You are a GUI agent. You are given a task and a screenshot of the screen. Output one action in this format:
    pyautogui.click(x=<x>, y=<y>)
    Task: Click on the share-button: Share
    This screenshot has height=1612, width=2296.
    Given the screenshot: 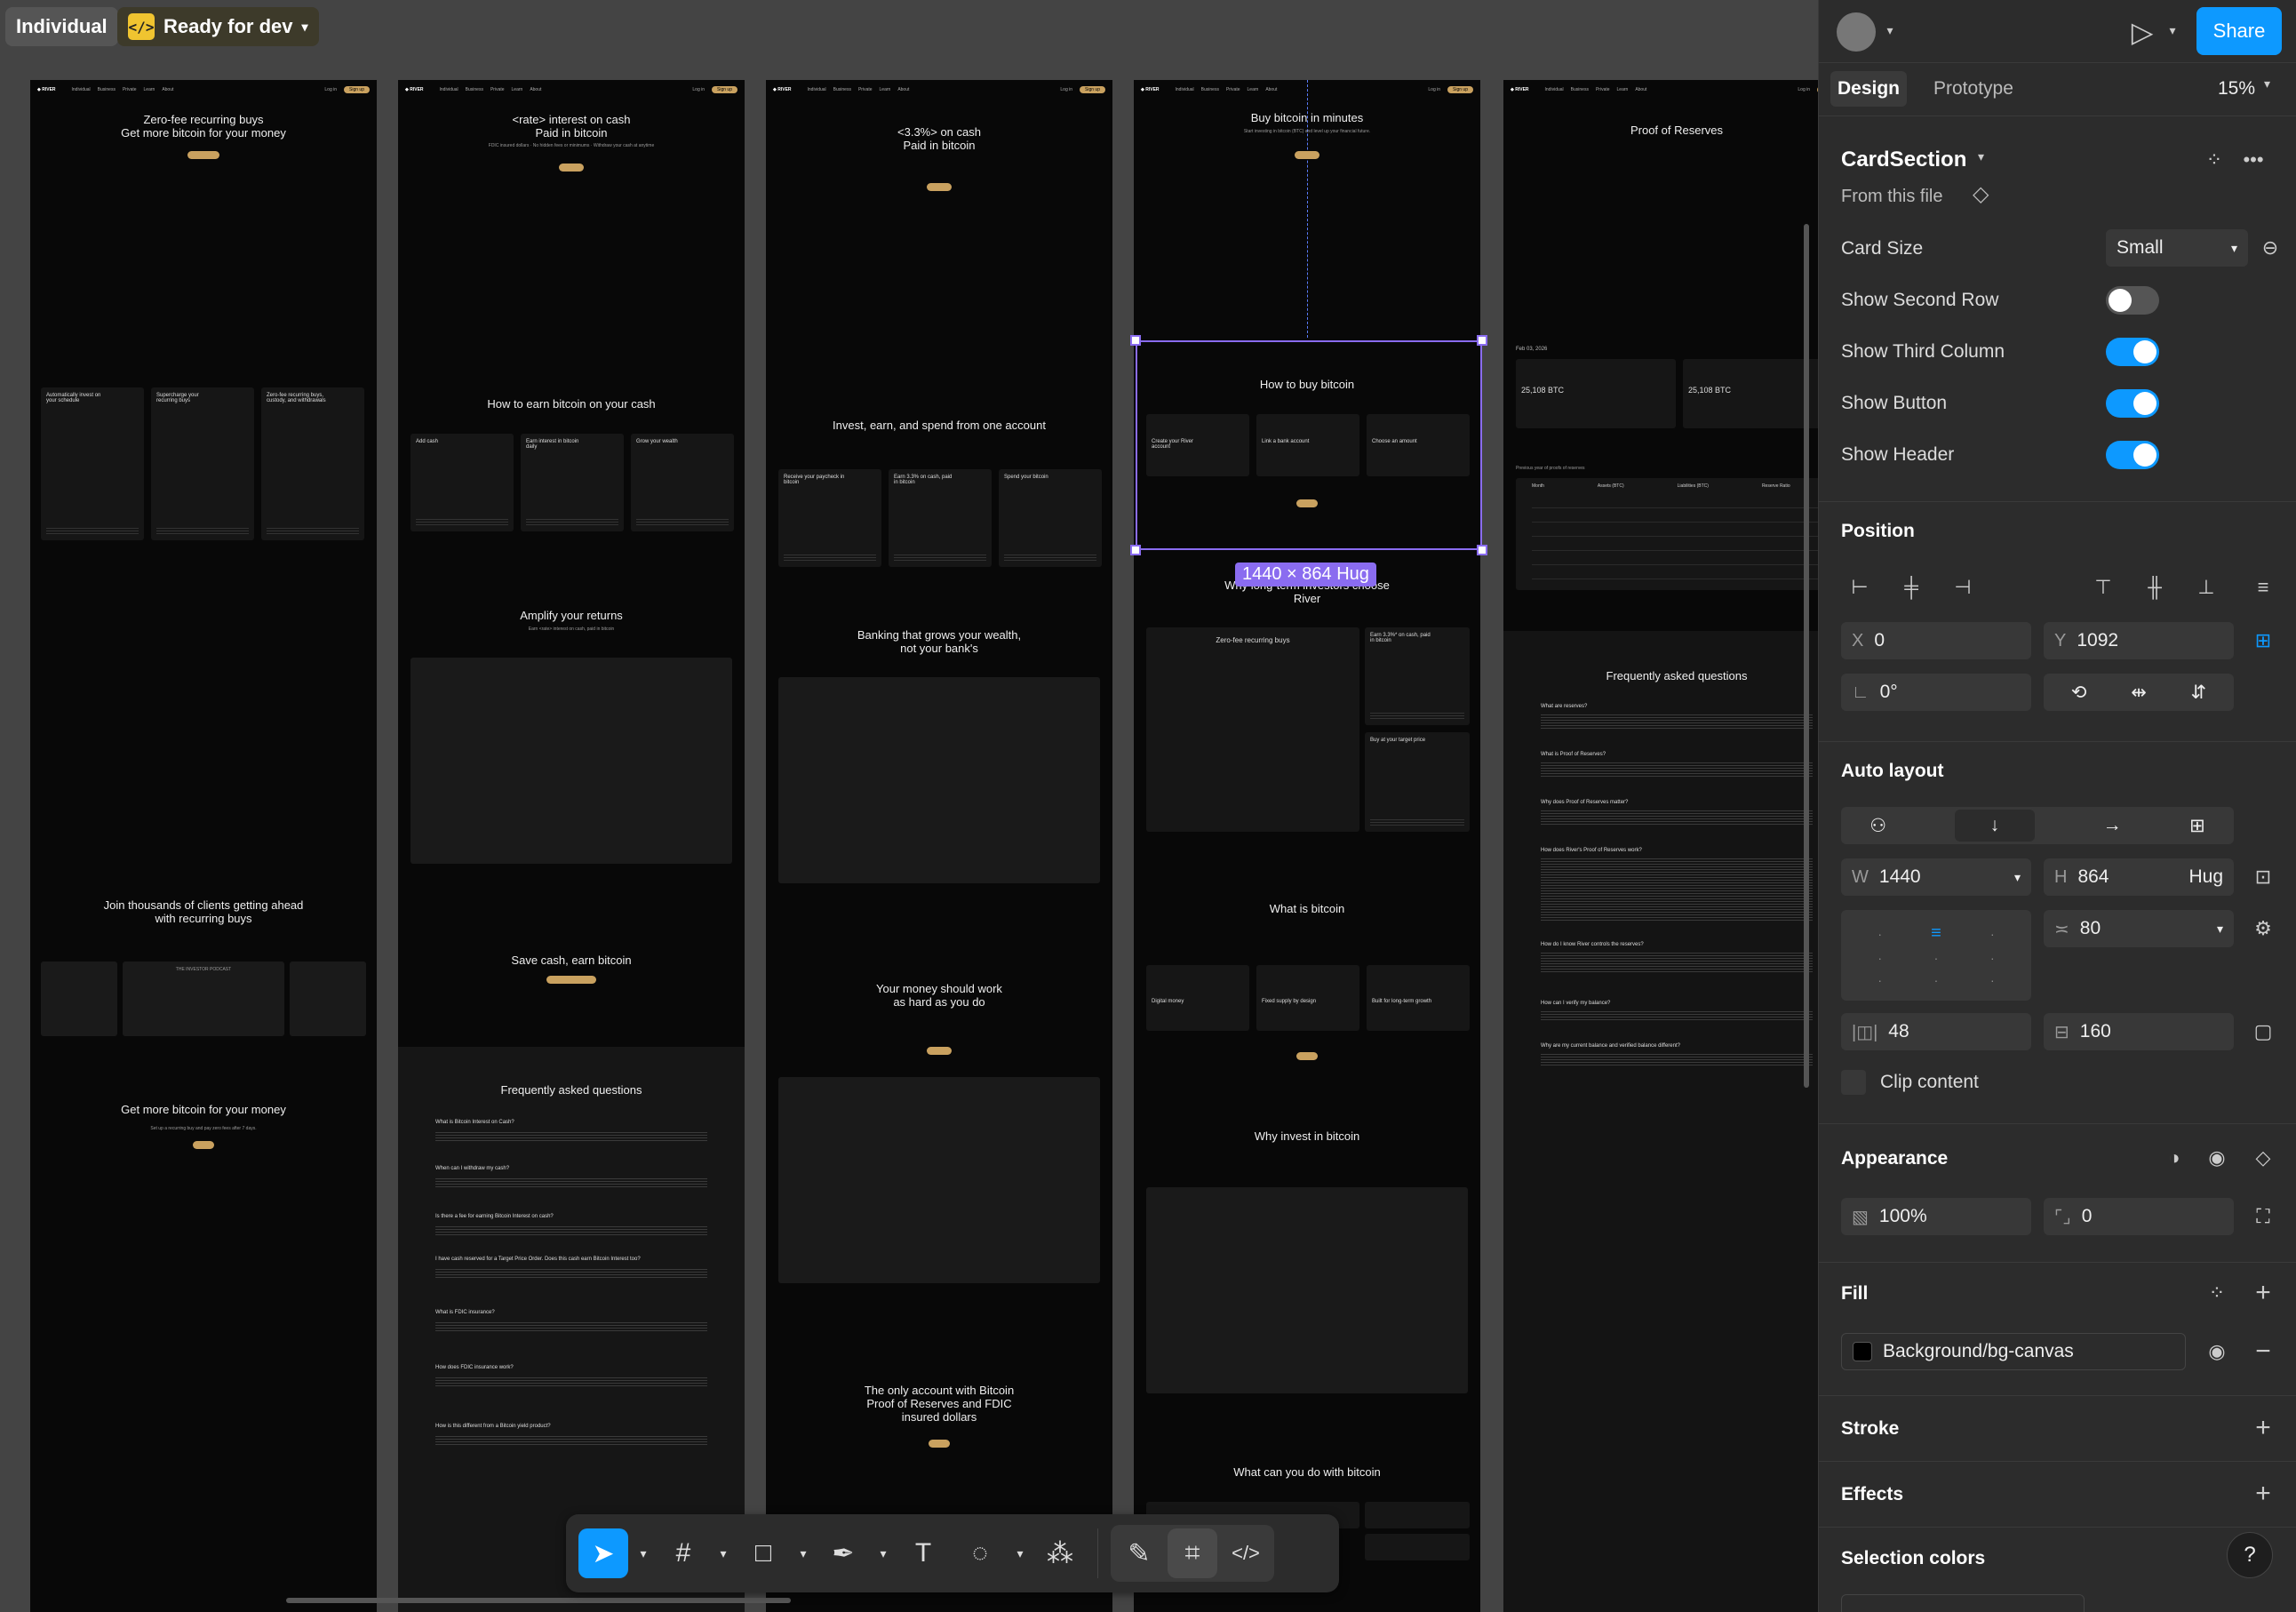 What is the action you would take?
    pyautogui.click(x=2239, y=31)
    